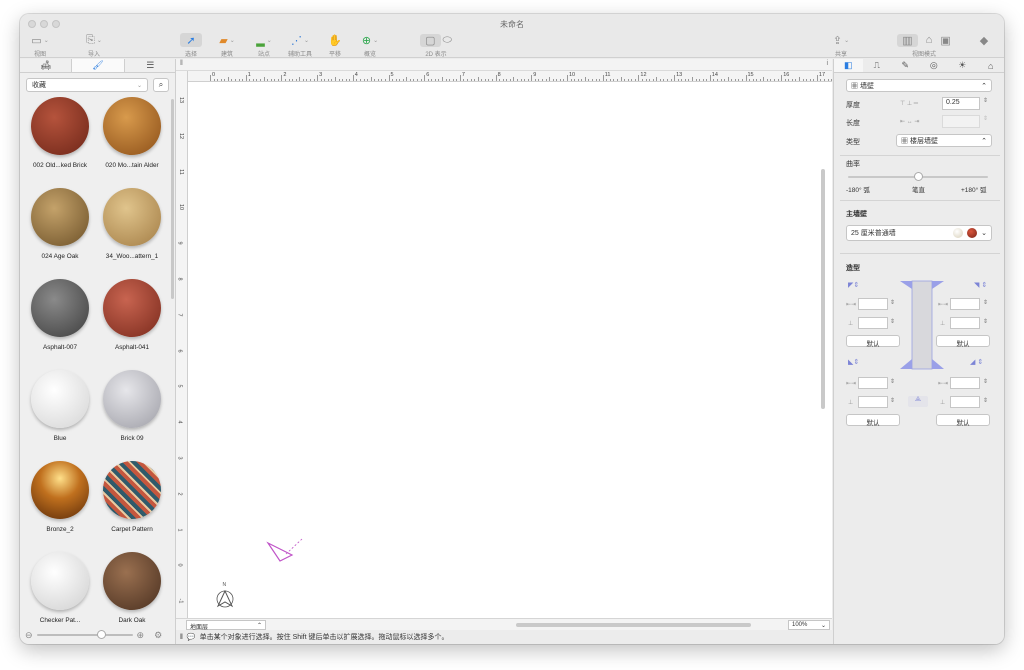 This screenshot has height=670, width=1024. What do you see at coordinates (132, 224) in the screenshot?
I see `material-item: 34_Woo...attern_1` at bounding box center [132, 224].